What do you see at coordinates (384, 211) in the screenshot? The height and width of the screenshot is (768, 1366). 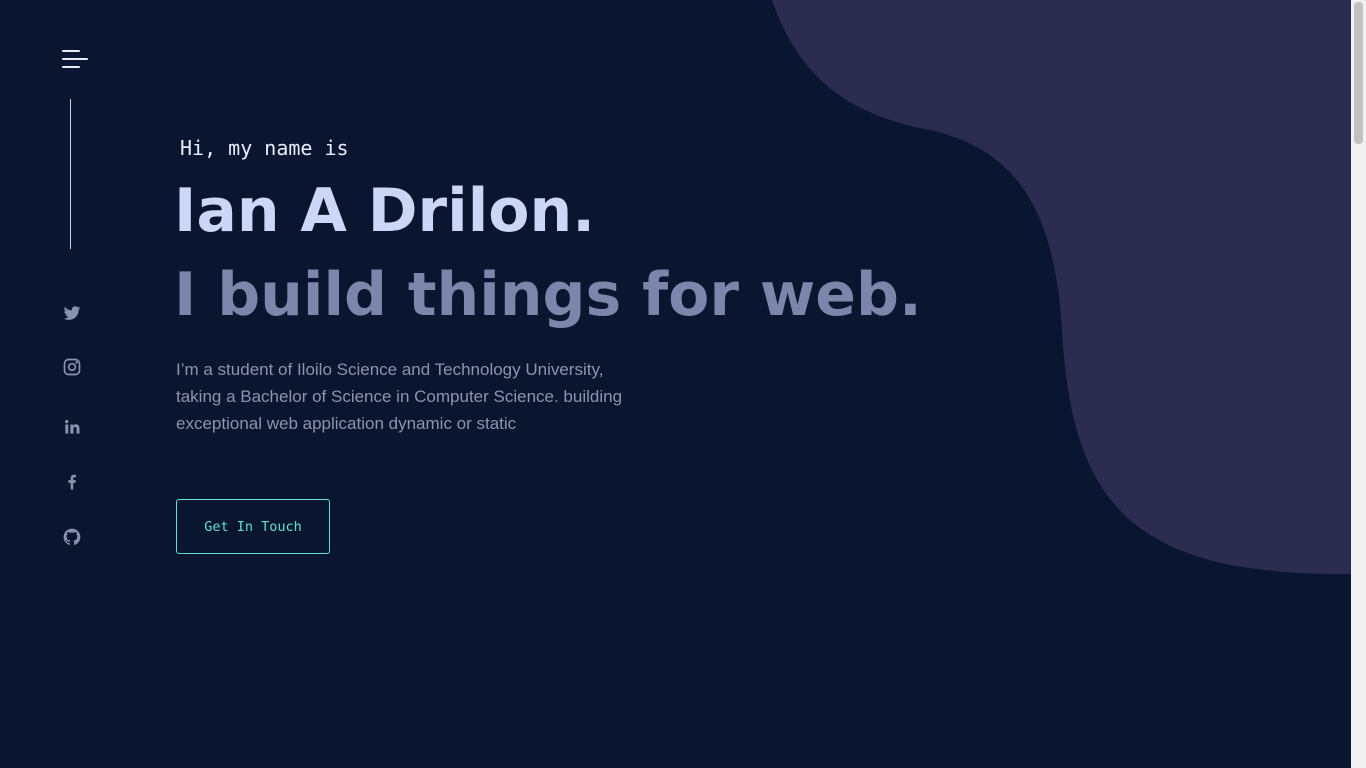 I see `hero-name: Ian A Drilon.` at bounding box center [384, 211].